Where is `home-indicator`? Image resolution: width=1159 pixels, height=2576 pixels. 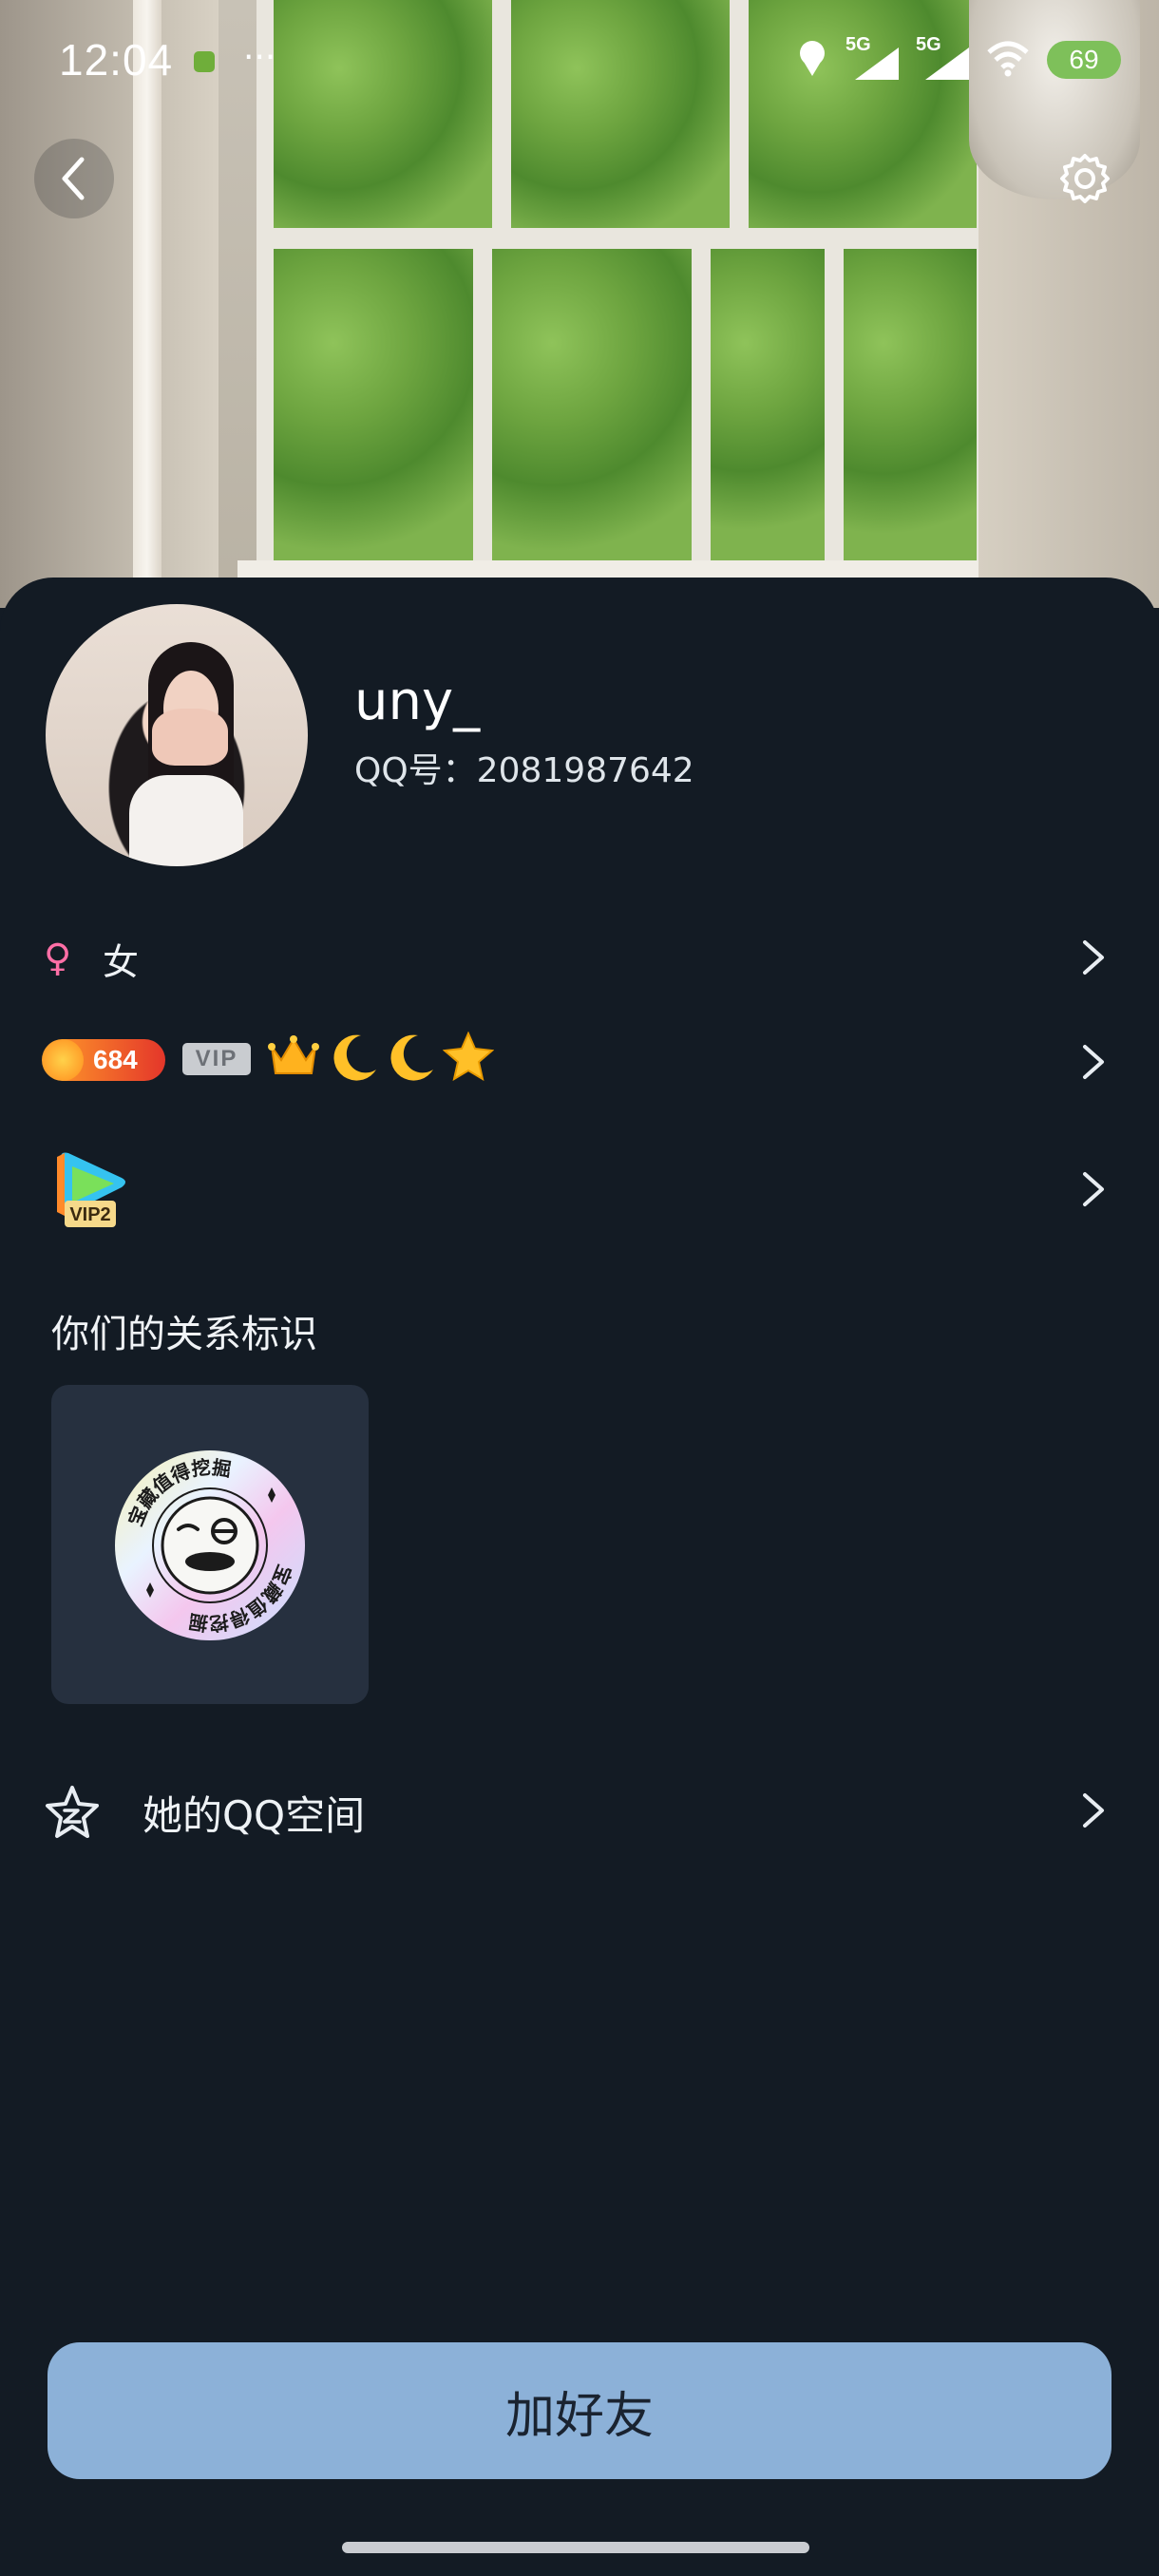 home-indicator is located at coordinates (575, 2547).